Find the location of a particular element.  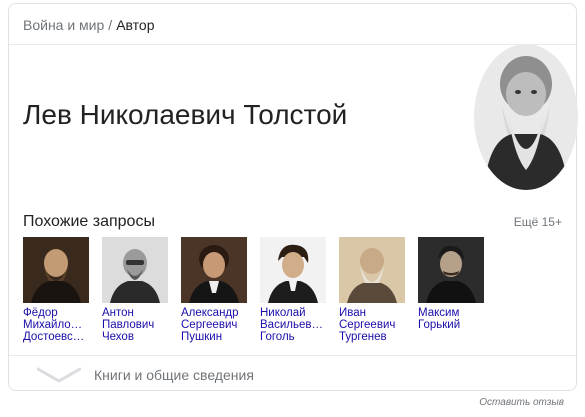

related-searches-header: Похожие запросы is located at coordinates (89, 221).